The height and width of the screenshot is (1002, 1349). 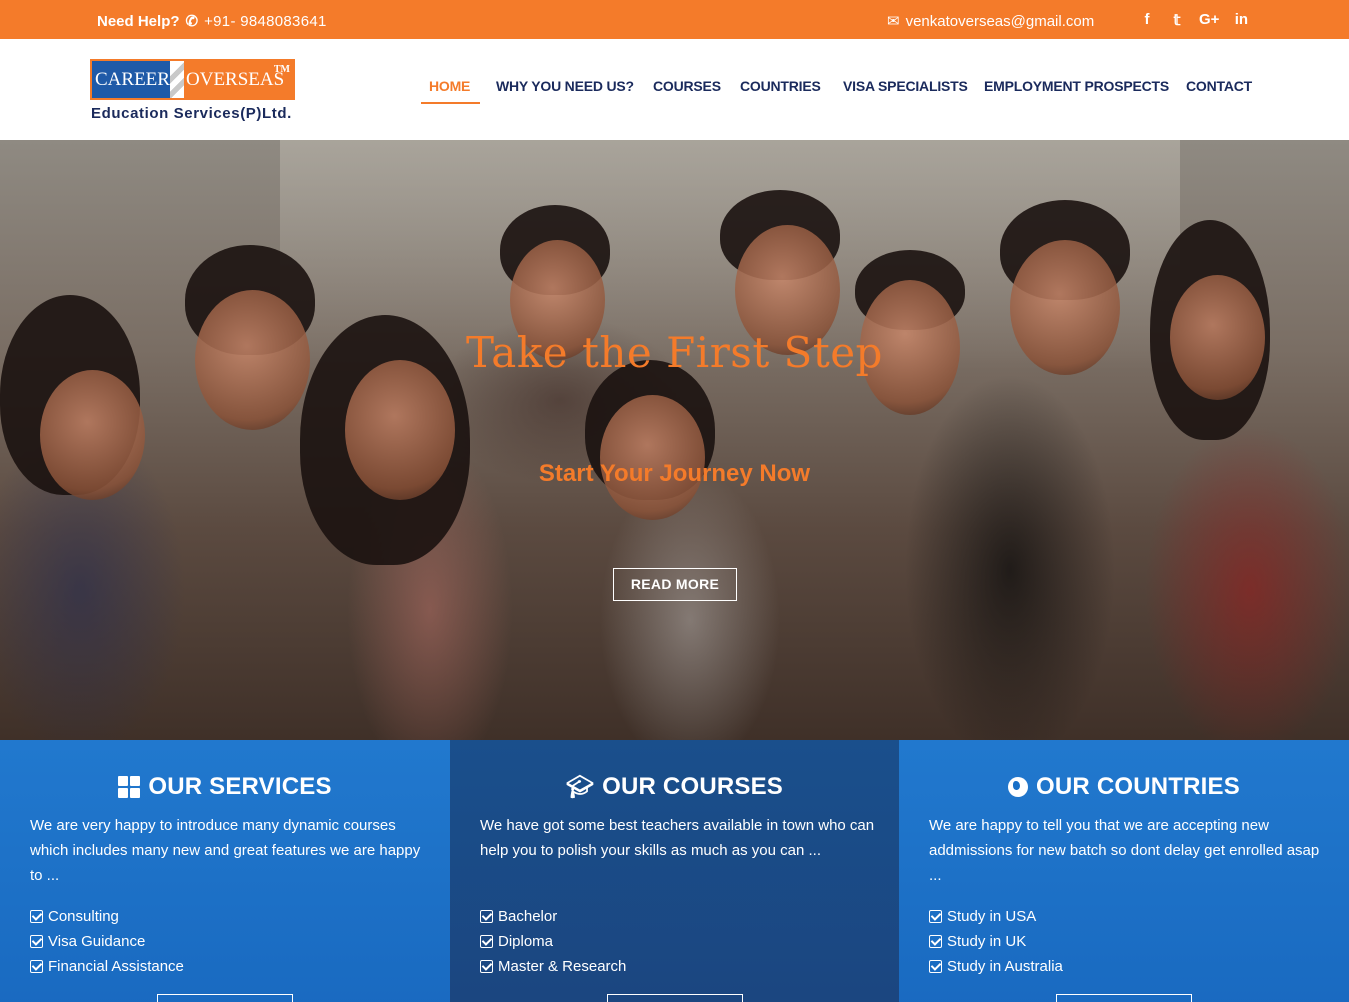 What do you see at coordinates (191, 113) in the screenshot?
I see `logo-subtitle: Education Services(P)Ltd.` at bounding box center [191, 113].